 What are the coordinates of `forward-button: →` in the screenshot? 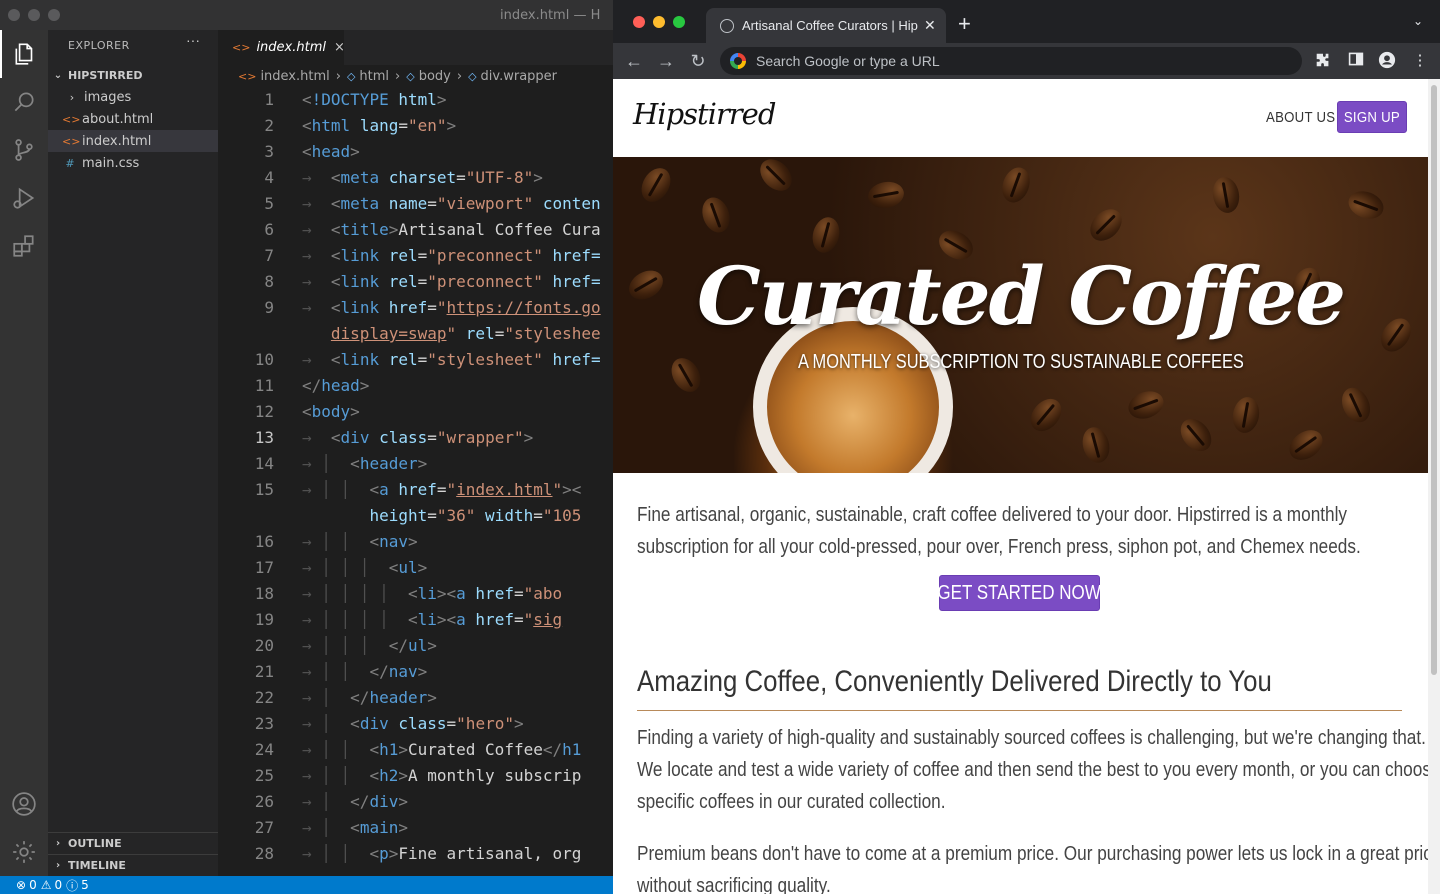 It's located at (666, 61).